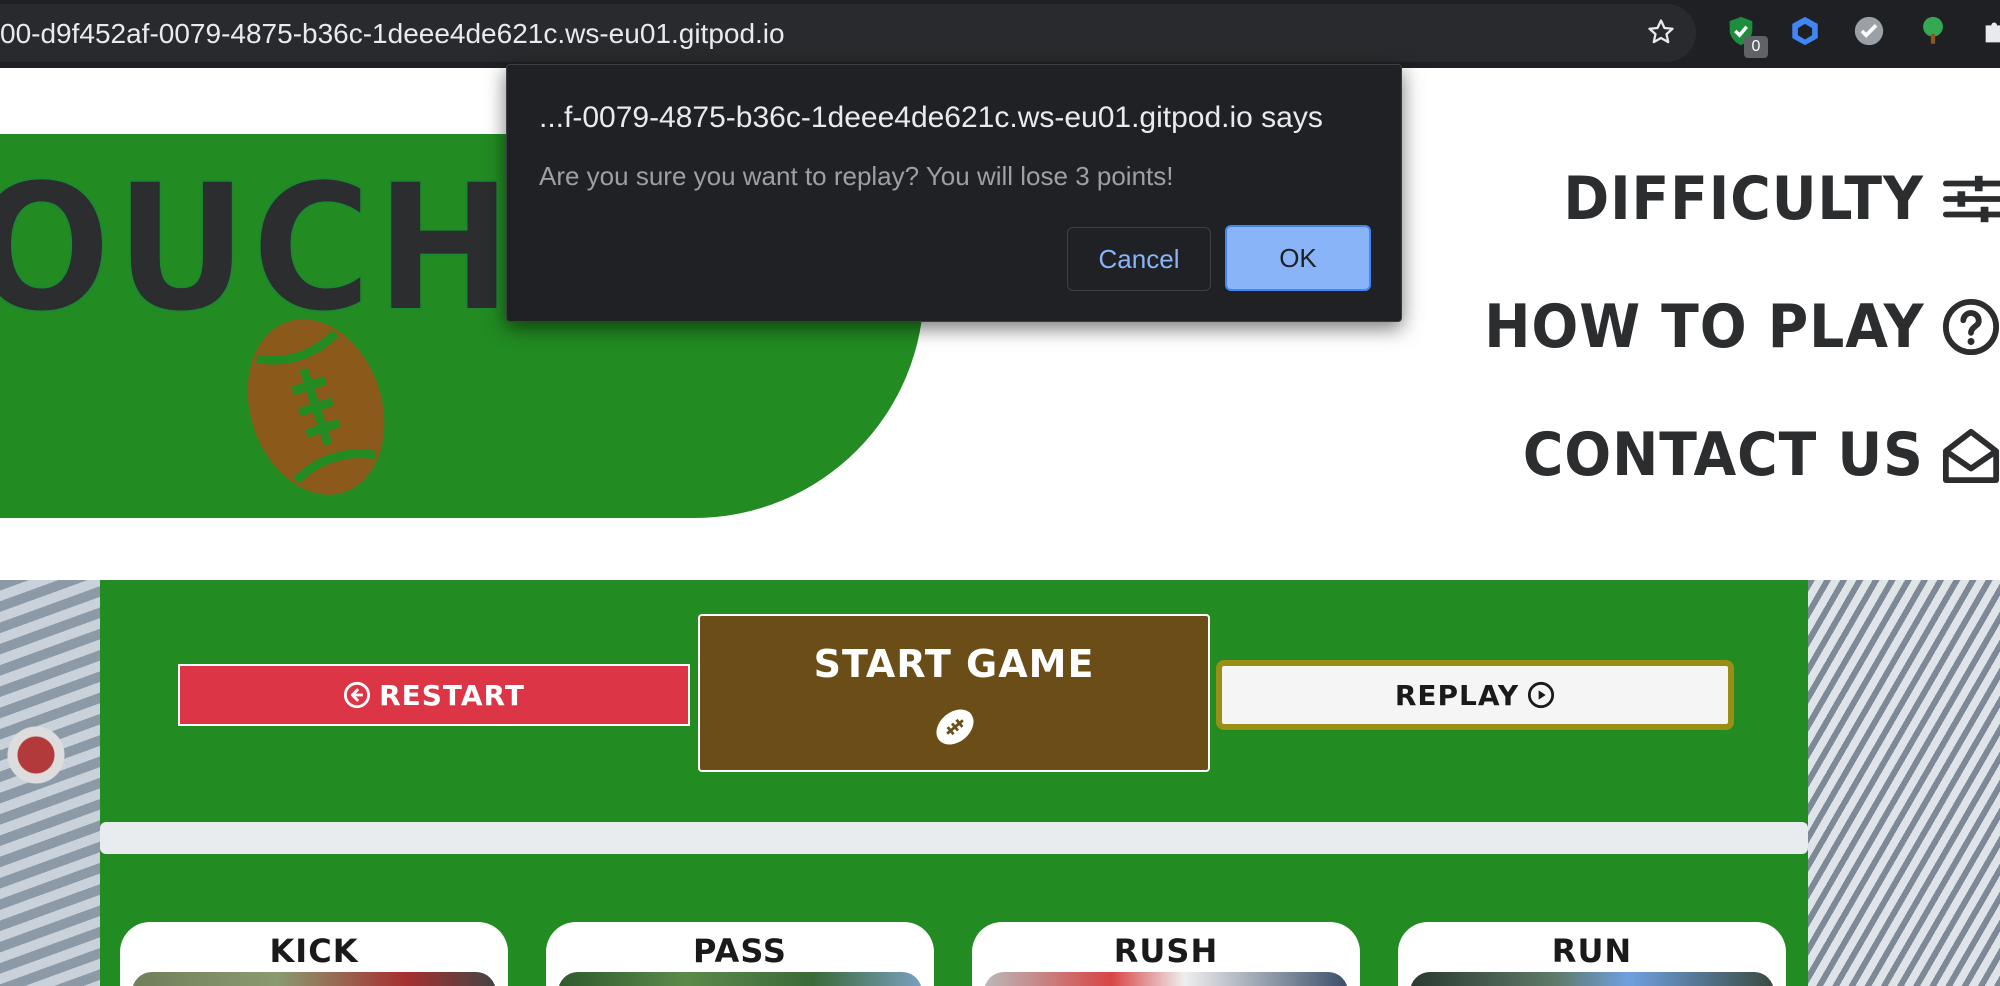  What do you see at coordinates (1743, 199) in the screenshot?
I see `nav-difficulty-label: DIFFICULTY` at bounding box center [1743, 199].